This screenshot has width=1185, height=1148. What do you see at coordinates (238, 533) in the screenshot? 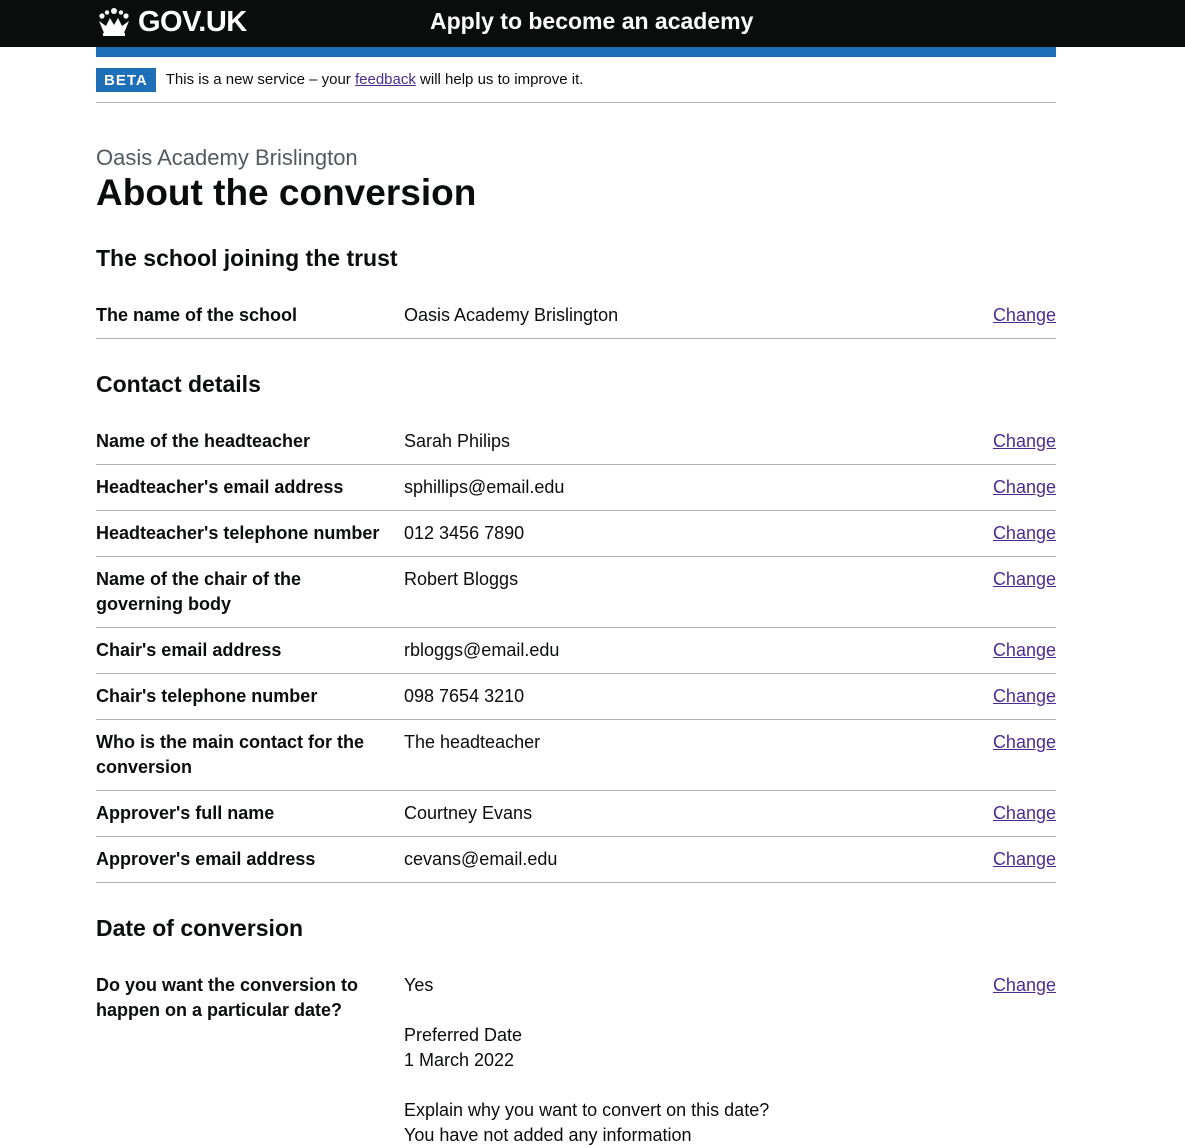
I see `row-key: Headteacher's telephone number` at bounding box center [238, 533].